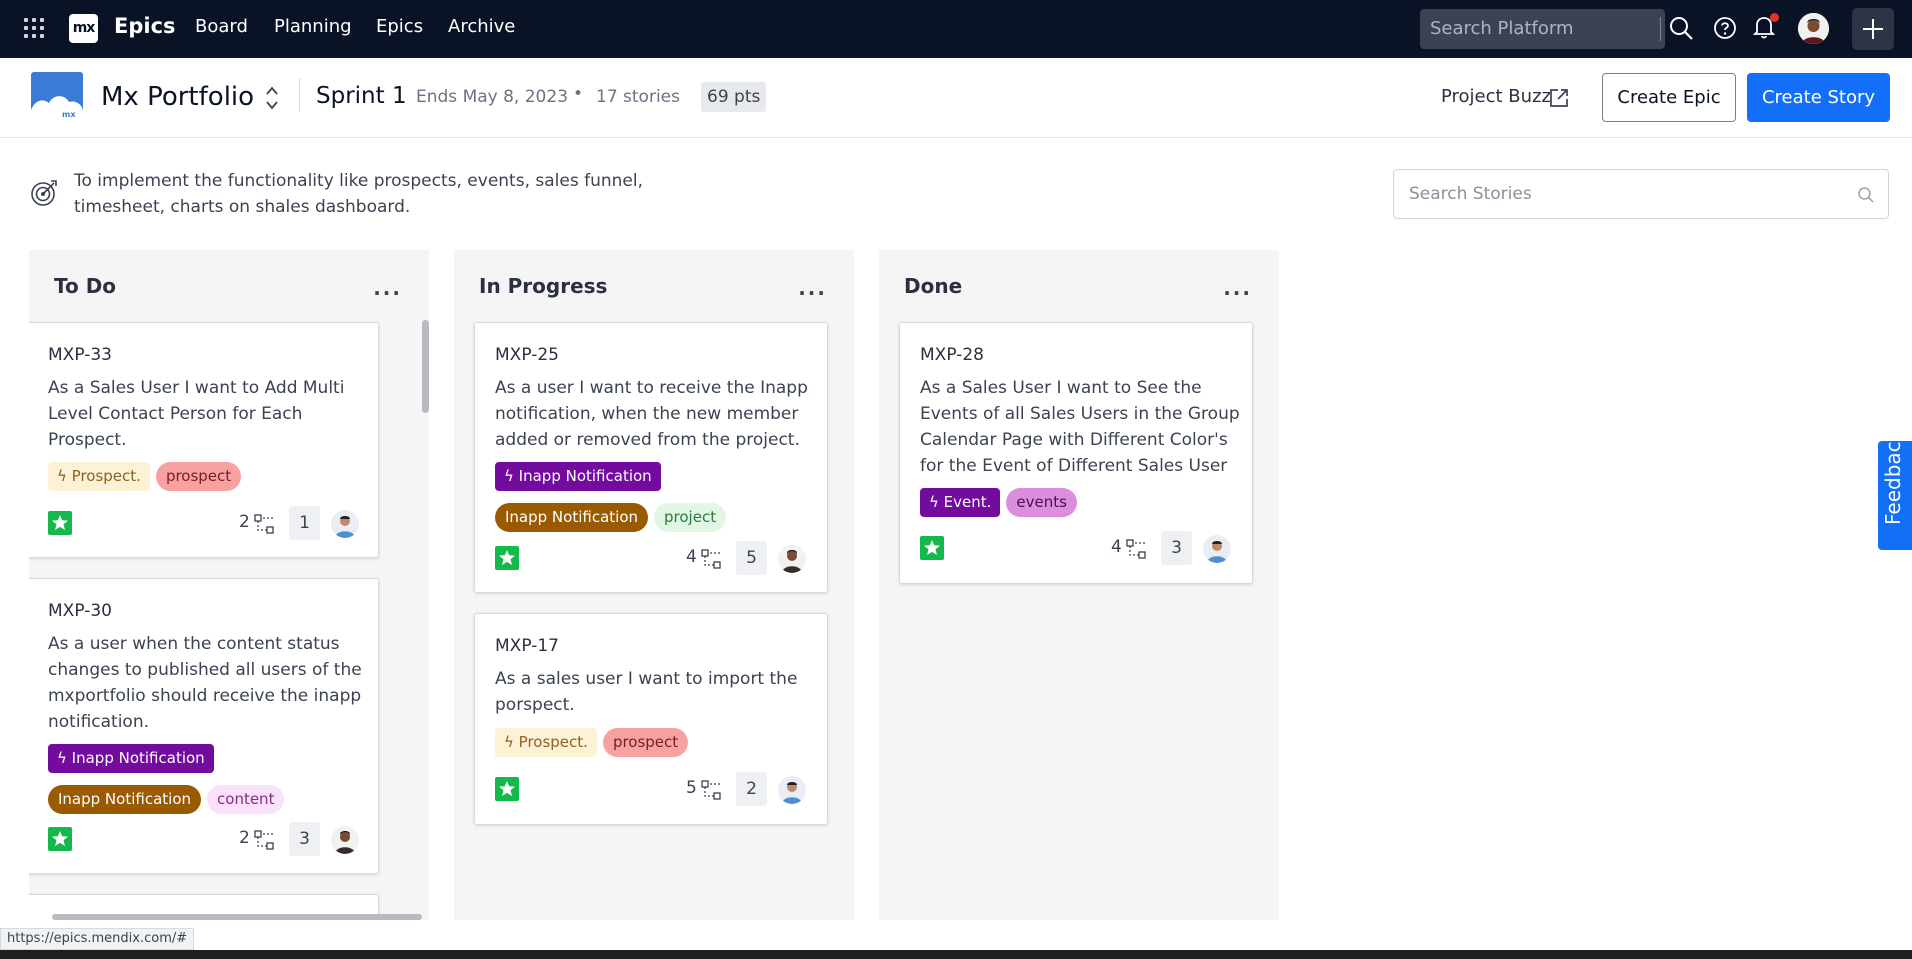 Image resolution: width=1912 pixels, height=959 pixels. Describe the element at coordinates (952, 355) in the screenshot. I see `story-id: MXP-28` at that location.